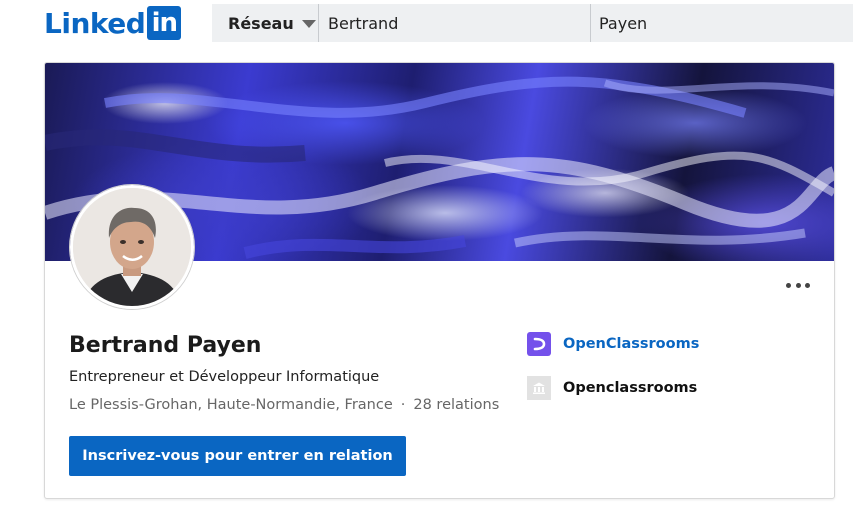 This screenshot has height=514, width=853. What do you see at coordinates (456, 405) in the screenshot?
I see `profile-relations: 28 relations` at bounding box center [456, 405].